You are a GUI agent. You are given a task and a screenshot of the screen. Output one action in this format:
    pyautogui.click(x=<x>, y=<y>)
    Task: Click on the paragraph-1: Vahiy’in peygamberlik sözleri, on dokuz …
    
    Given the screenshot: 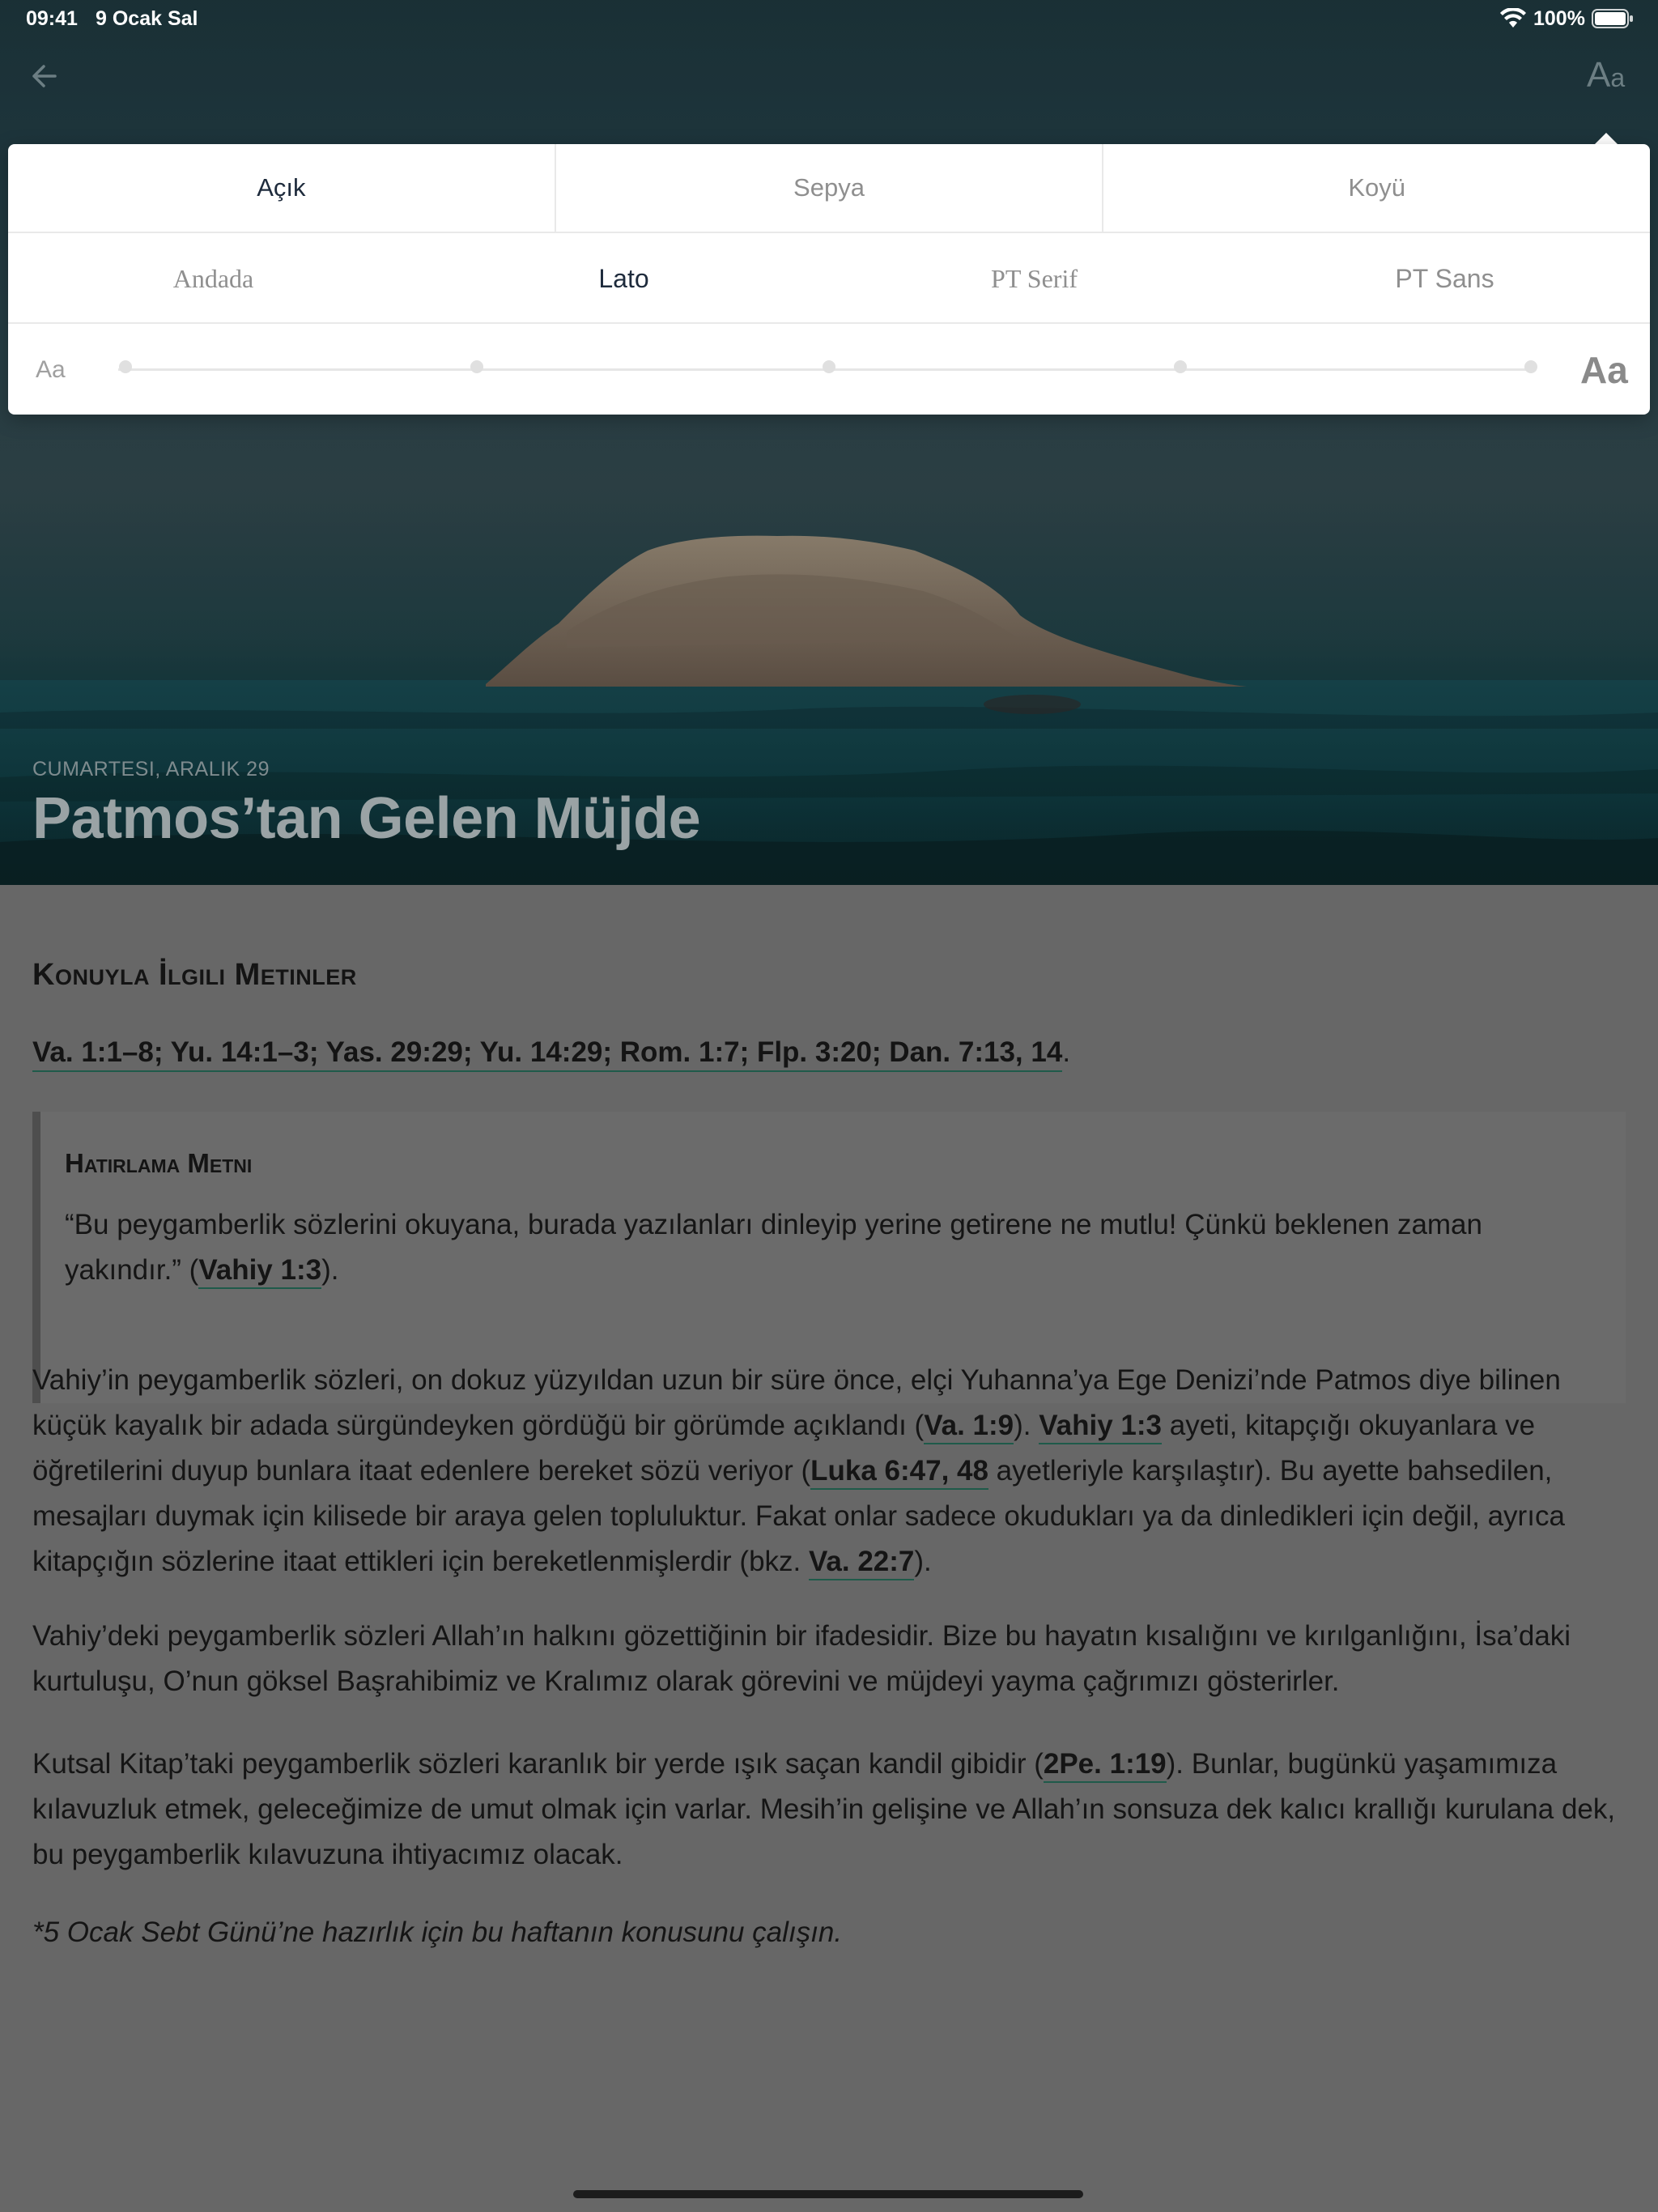 What is the action you would take?
    pyautogui.click(x=825, y=1472)
    